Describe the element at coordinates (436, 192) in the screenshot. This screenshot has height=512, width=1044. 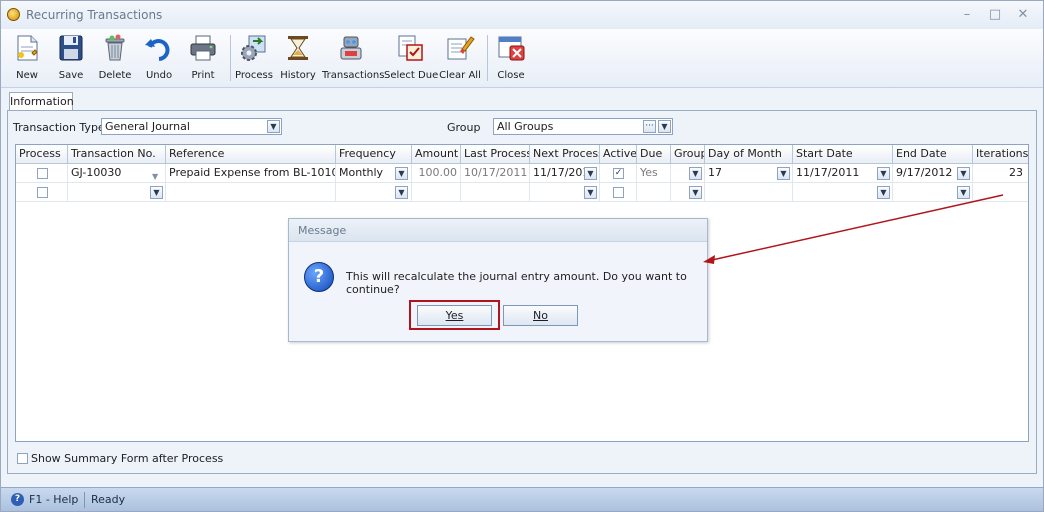
I see `new-row-amount-cell` at that location.